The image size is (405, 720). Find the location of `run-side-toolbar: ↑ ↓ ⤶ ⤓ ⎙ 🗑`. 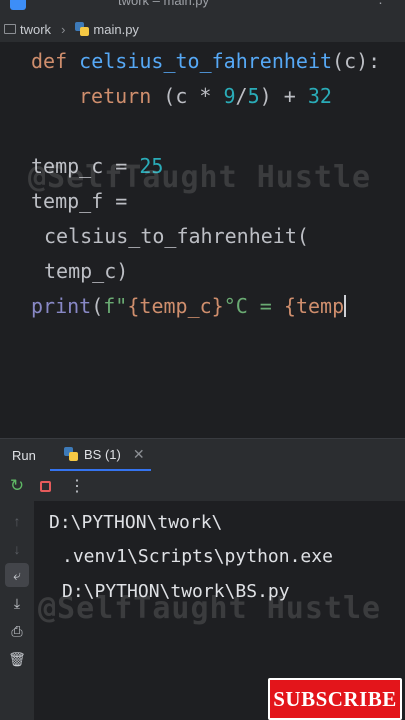

run-side-toolbar: ↑ ↓ ⤶ ⤓ ⎙ 🗑 is located at coordinates (17, 610).